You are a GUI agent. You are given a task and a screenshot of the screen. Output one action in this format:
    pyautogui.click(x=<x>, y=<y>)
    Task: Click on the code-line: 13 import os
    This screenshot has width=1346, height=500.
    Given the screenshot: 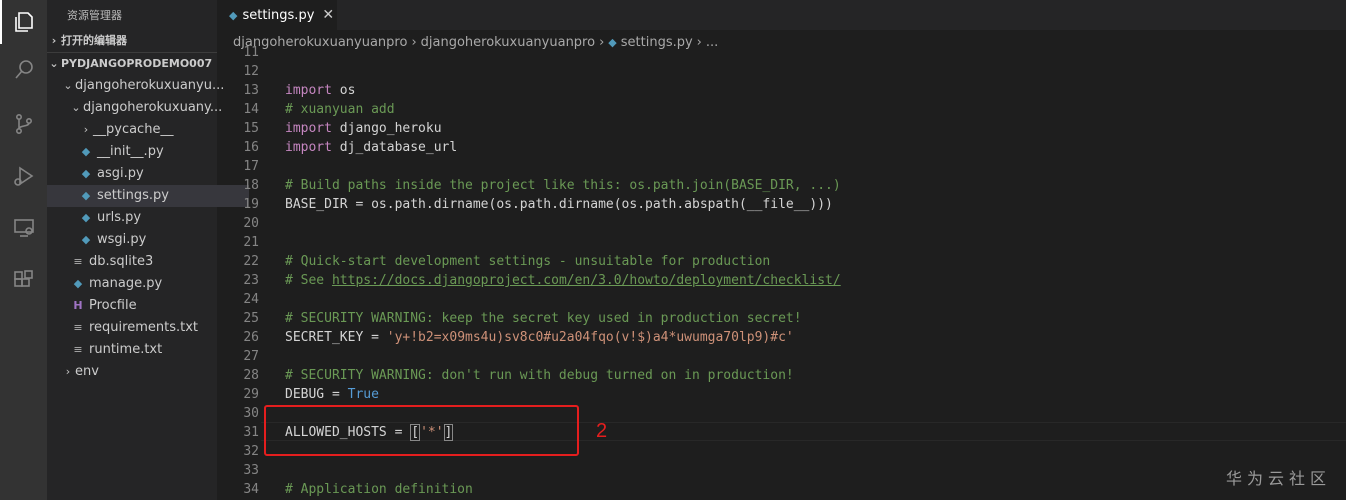 What is the action you would take?
    pyautogui.click(x=781, y=90)
    